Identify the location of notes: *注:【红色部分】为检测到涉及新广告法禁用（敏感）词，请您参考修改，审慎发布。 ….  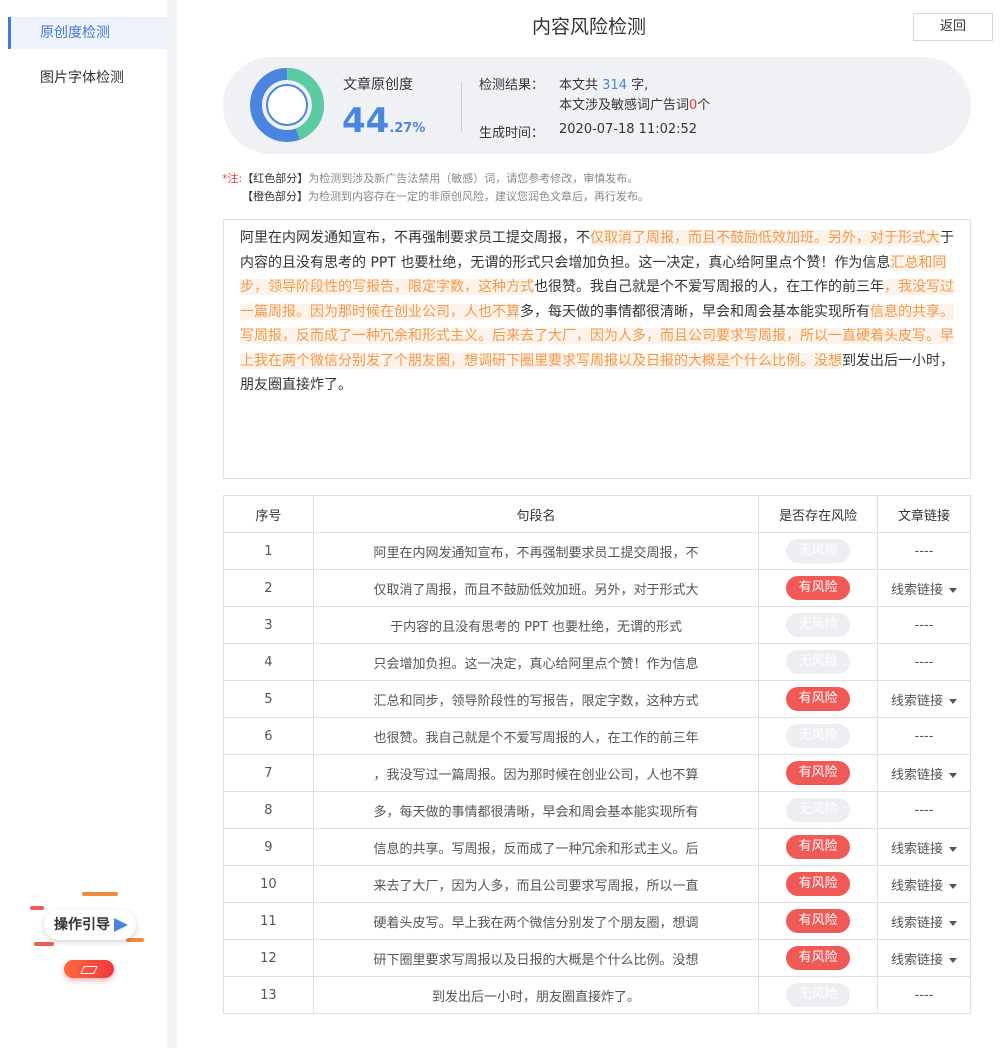
(435, 188).